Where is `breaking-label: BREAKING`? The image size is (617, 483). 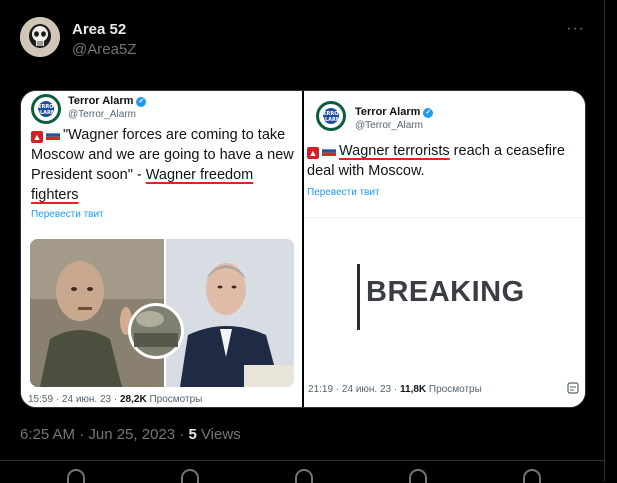
breaking-label: BREAKING is located at coordinates (445, 292).